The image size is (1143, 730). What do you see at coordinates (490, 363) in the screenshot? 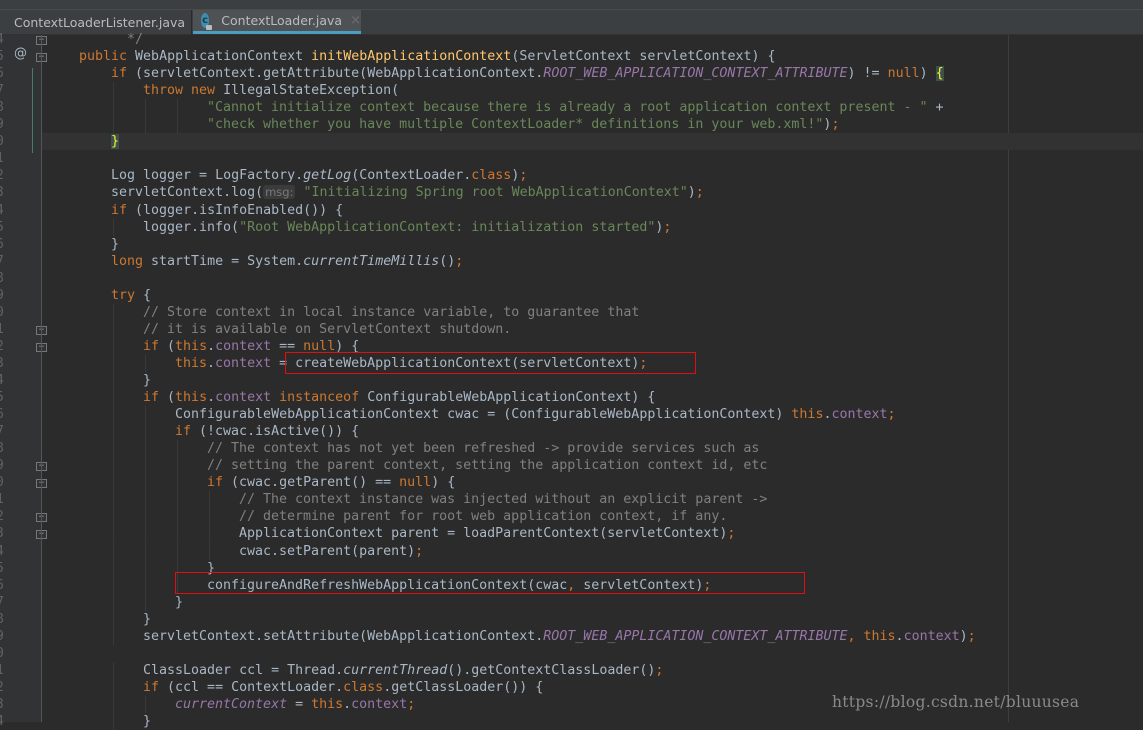
I see `highlight-box-create-context` at bounding box center [490, 363].